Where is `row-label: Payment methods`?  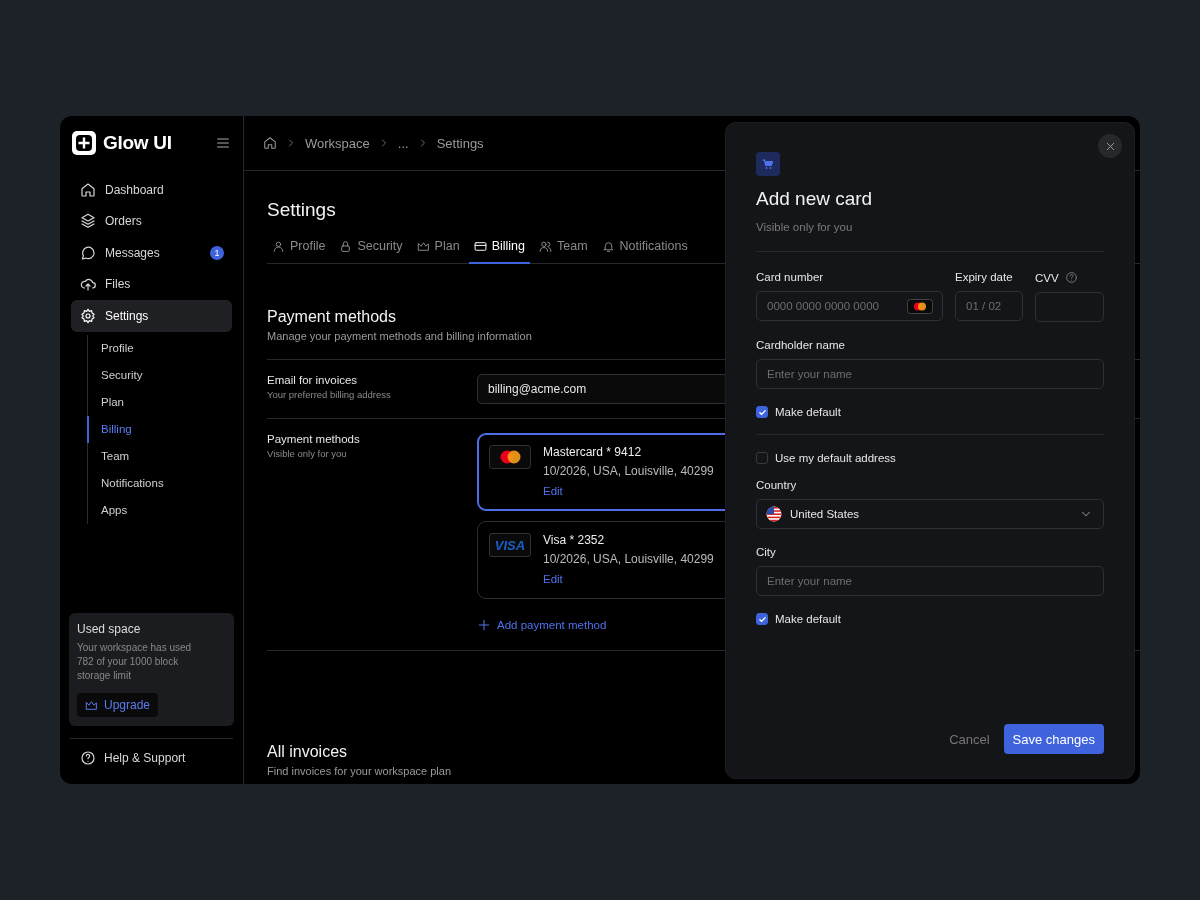 row-label: Payment methods is located at coordinates (314, 439).